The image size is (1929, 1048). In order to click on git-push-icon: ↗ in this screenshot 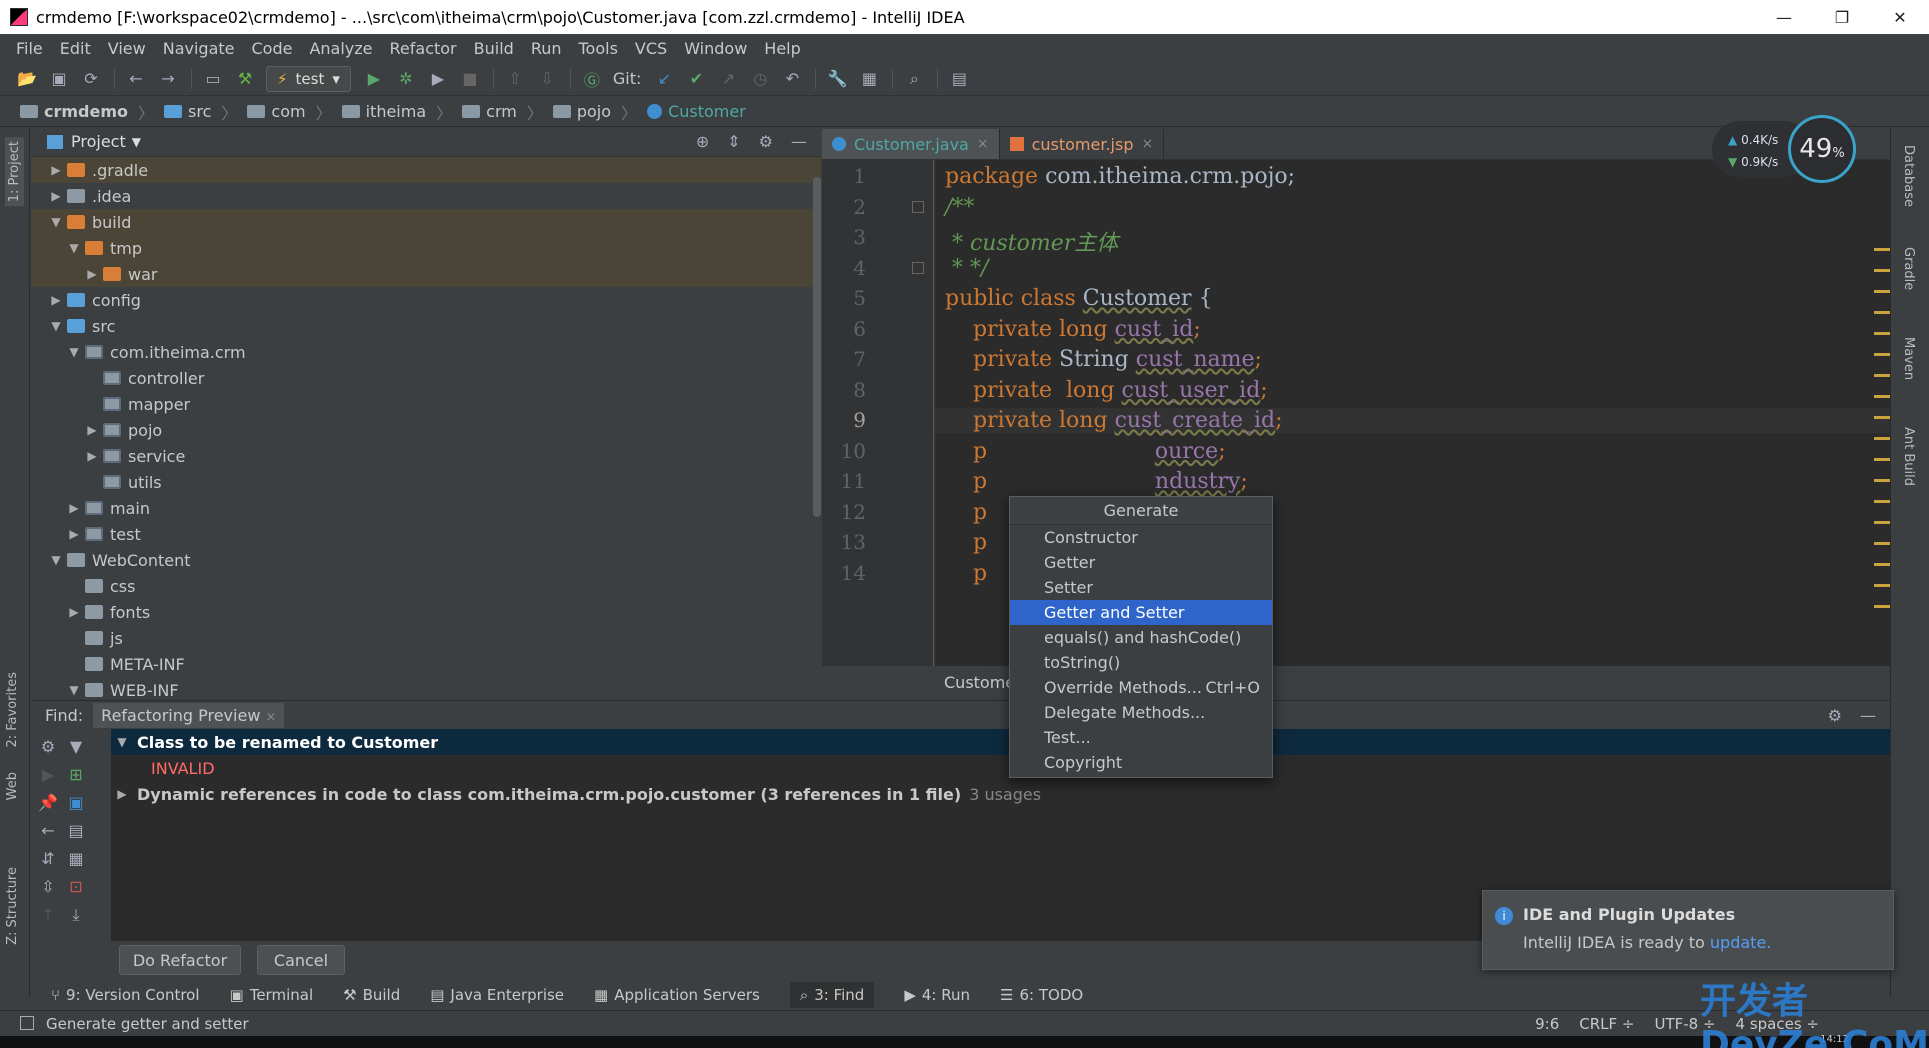, I will do `click(728, 79)`.